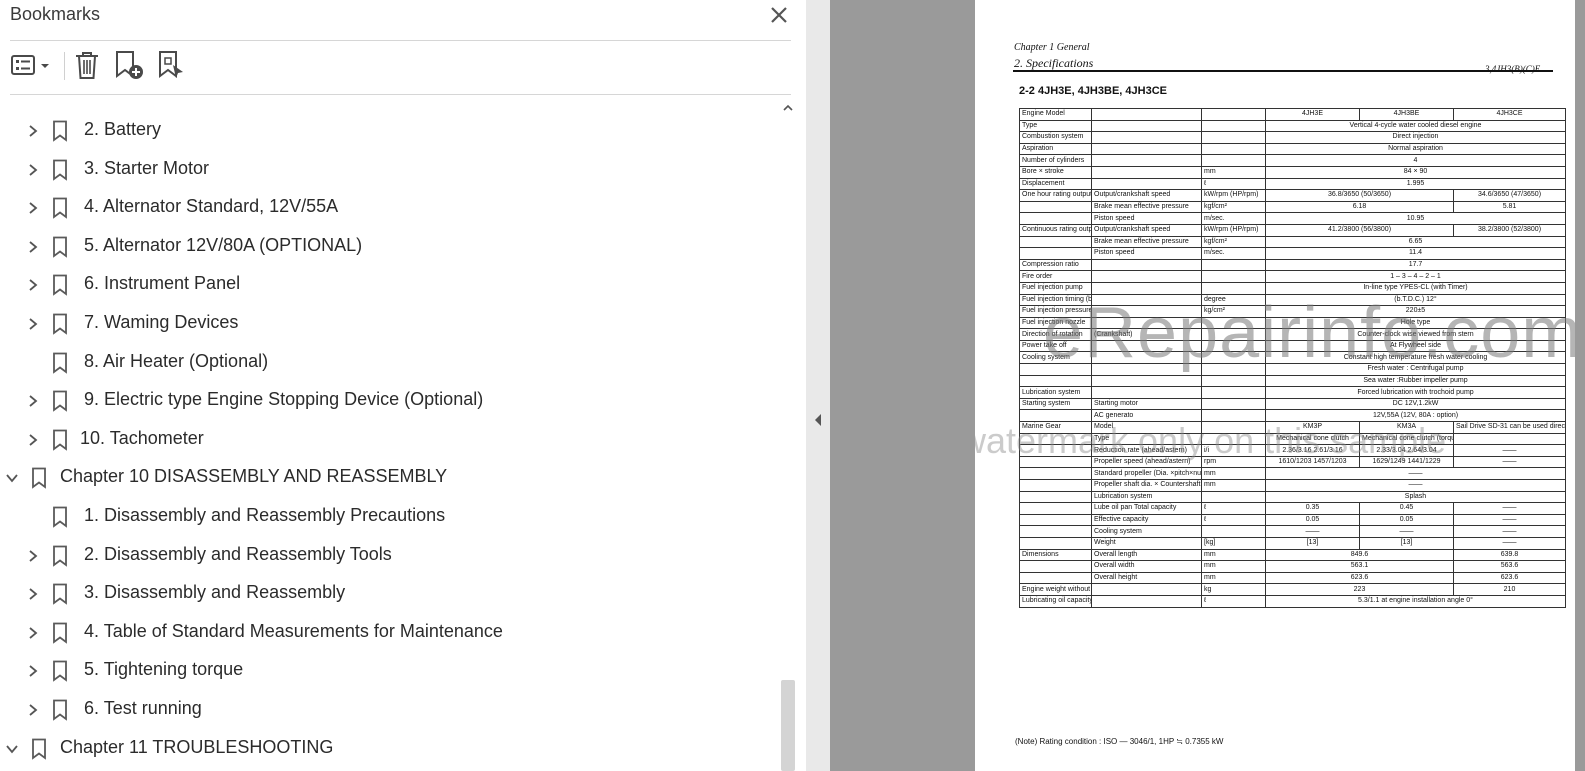 The height and width of the screenshot is (771, 1585). Describe the element at coordinates (1513, 69) in the screenshot. I see `page-model-reference: 3,4JH3(B)(C)E` at that location.